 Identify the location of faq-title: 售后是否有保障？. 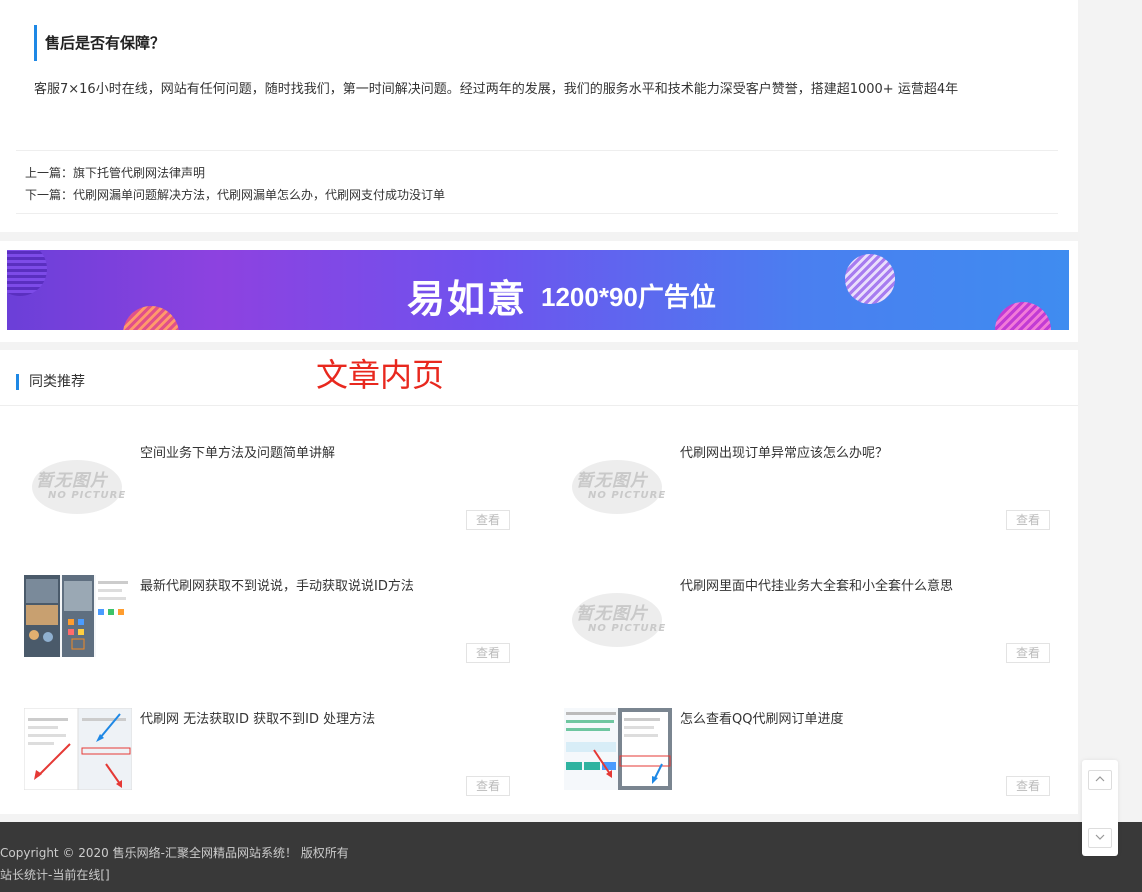
(99, 43).